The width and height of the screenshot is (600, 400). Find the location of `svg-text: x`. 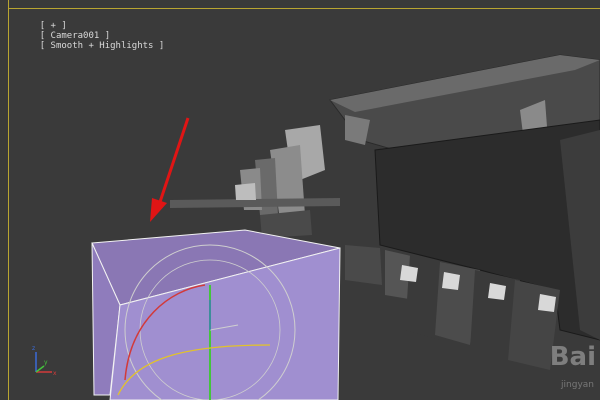

svg-text: x is located at coordinates (55, 373).